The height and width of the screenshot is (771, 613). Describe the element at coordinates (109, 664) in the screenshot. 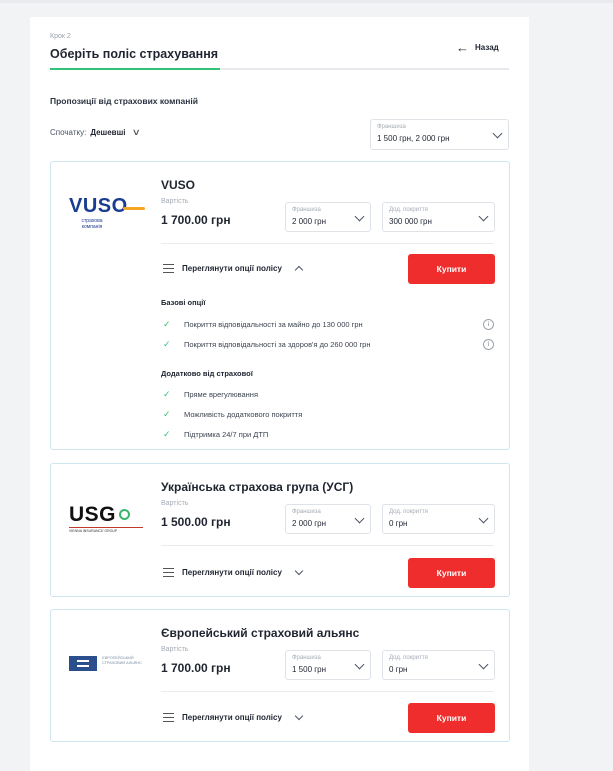

I see `alliance-logo: ЄВРОПЕЙСЬКИЙ СТРАХОВИЙ АЛЬЯНС` at that location.